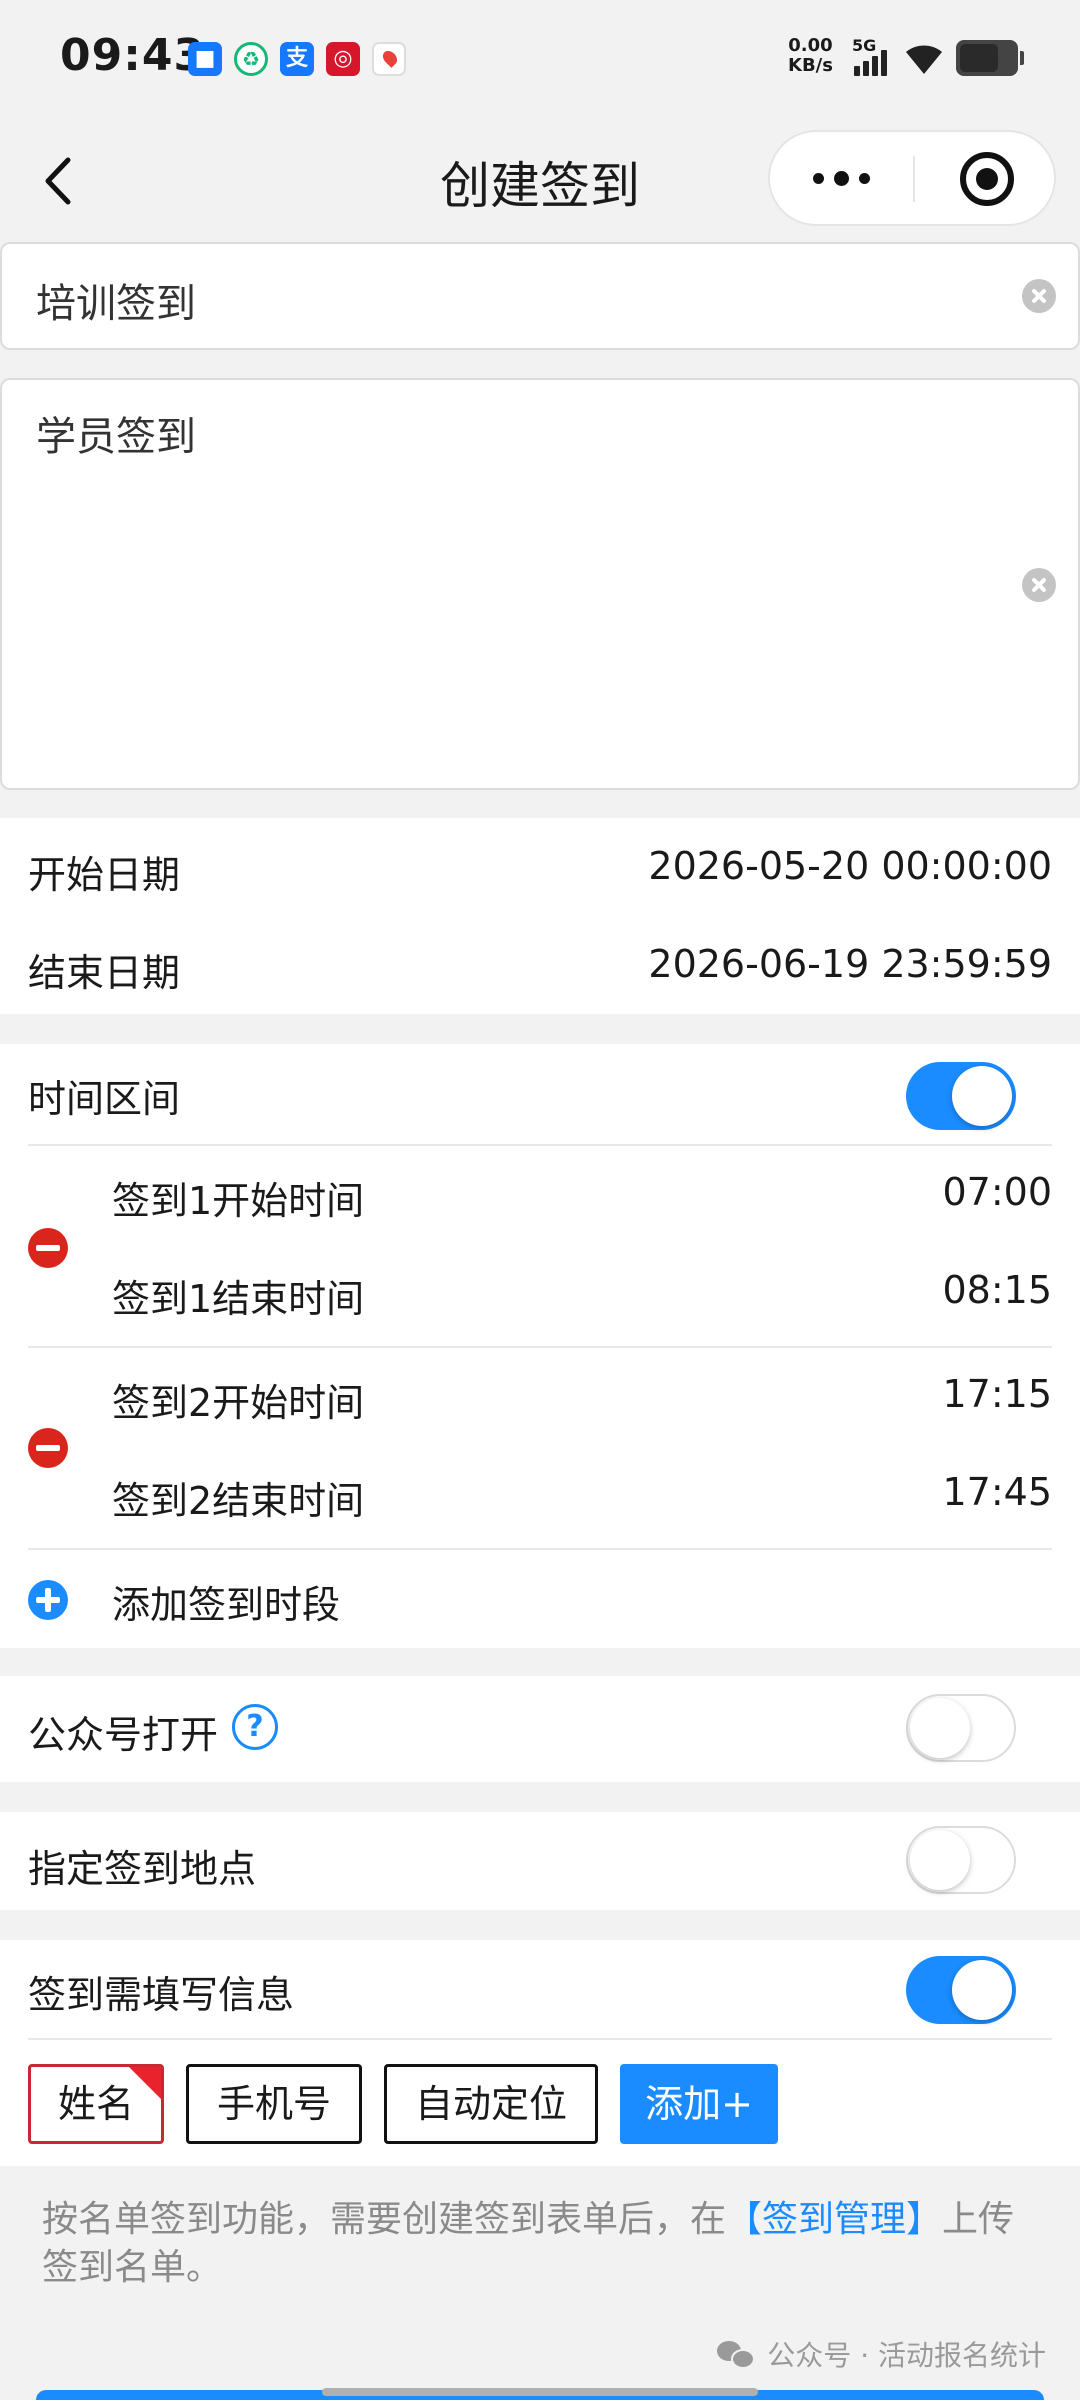  Describe the element at coordinates (997, 1290) in the screenshot. I see `slot-1-end-time: 08:15` at that location.